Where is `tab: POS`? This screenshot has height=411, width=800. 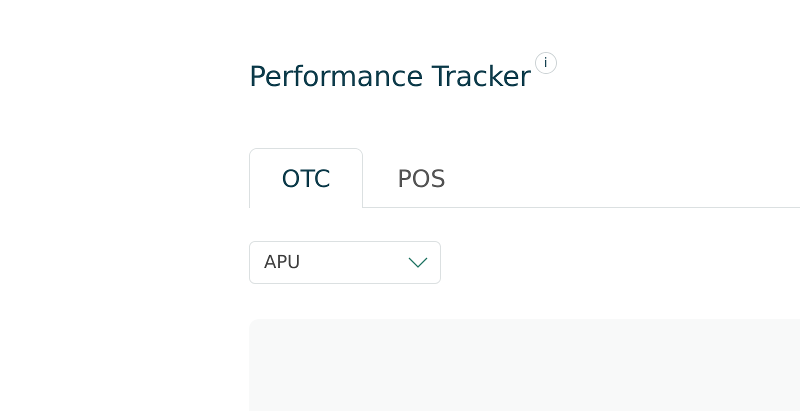 tab: POS is located at coordinates (421, 178).